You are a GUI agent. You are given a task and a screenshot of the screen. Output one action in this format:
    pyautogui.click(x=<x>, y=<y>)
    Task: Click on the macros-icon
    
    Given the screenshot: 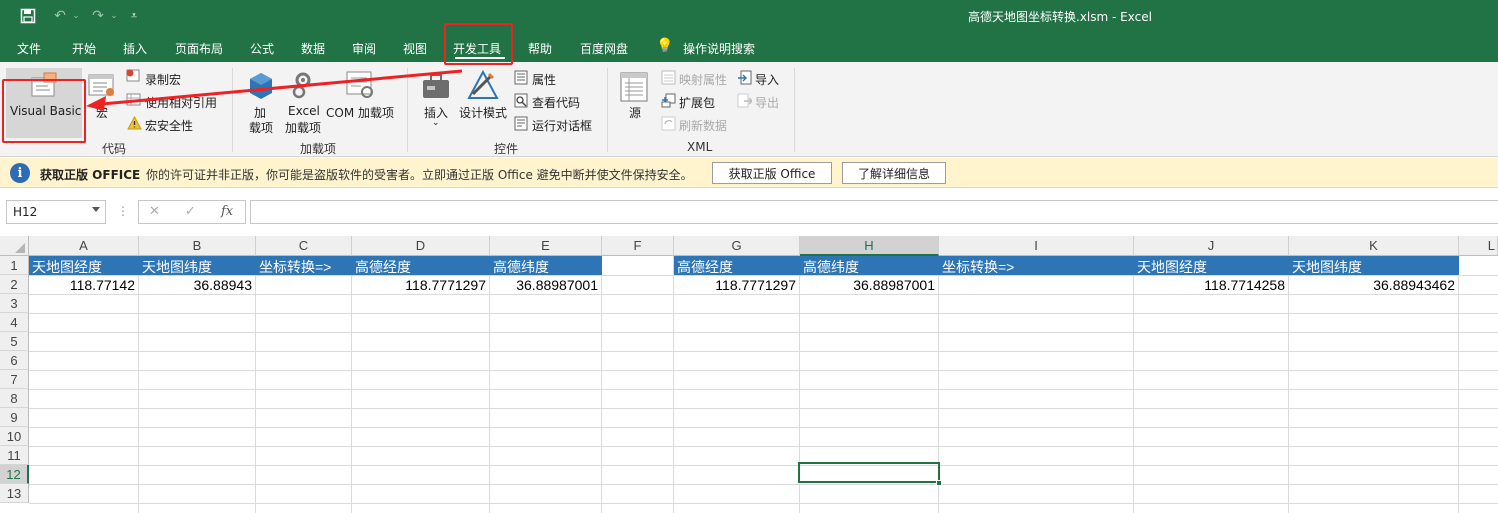 What is the action you would take?
    pyautogui.click(x=102, y=86)
    